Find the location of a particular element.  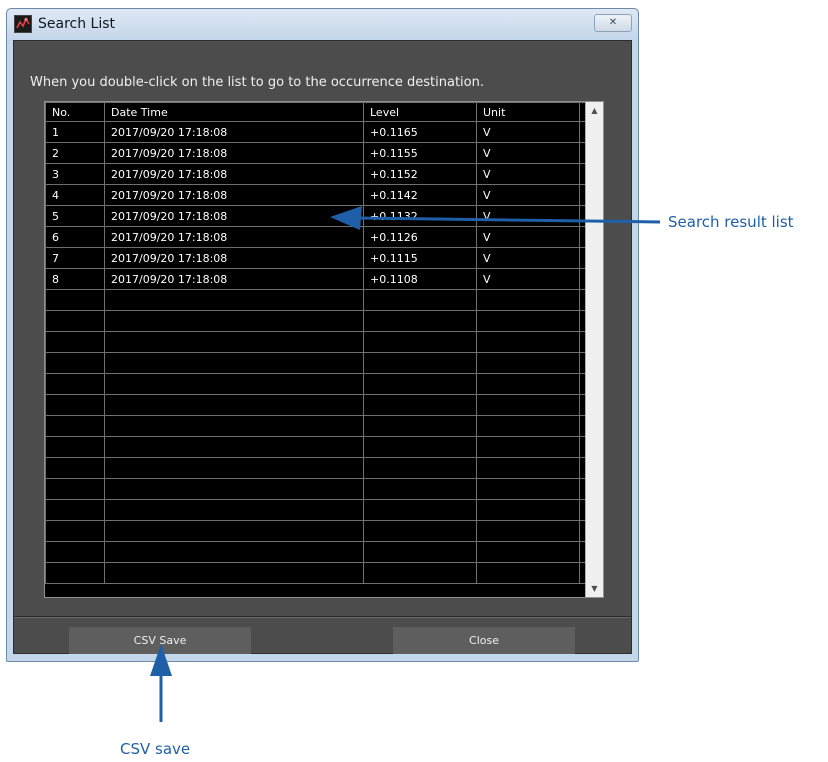

scroll-up-arrow-icon: ▲ is located at coordinates (594, 110).